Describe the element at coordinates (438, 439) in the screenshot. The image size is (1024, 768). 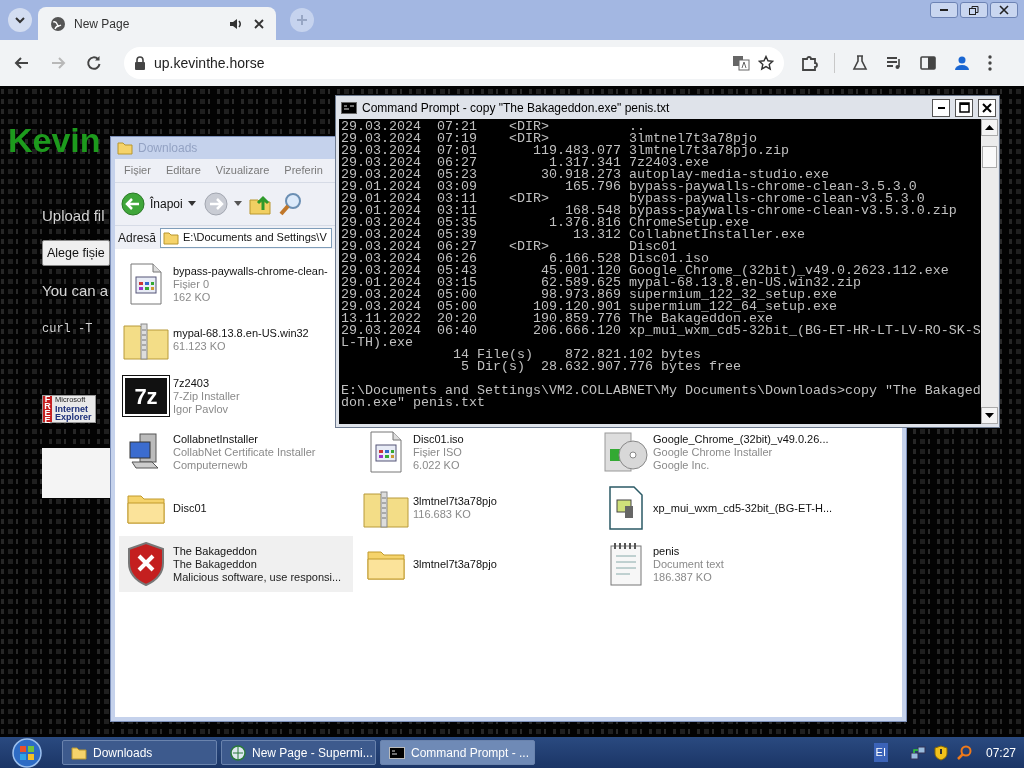
I see `file-name: Disc01.iso` at that location.